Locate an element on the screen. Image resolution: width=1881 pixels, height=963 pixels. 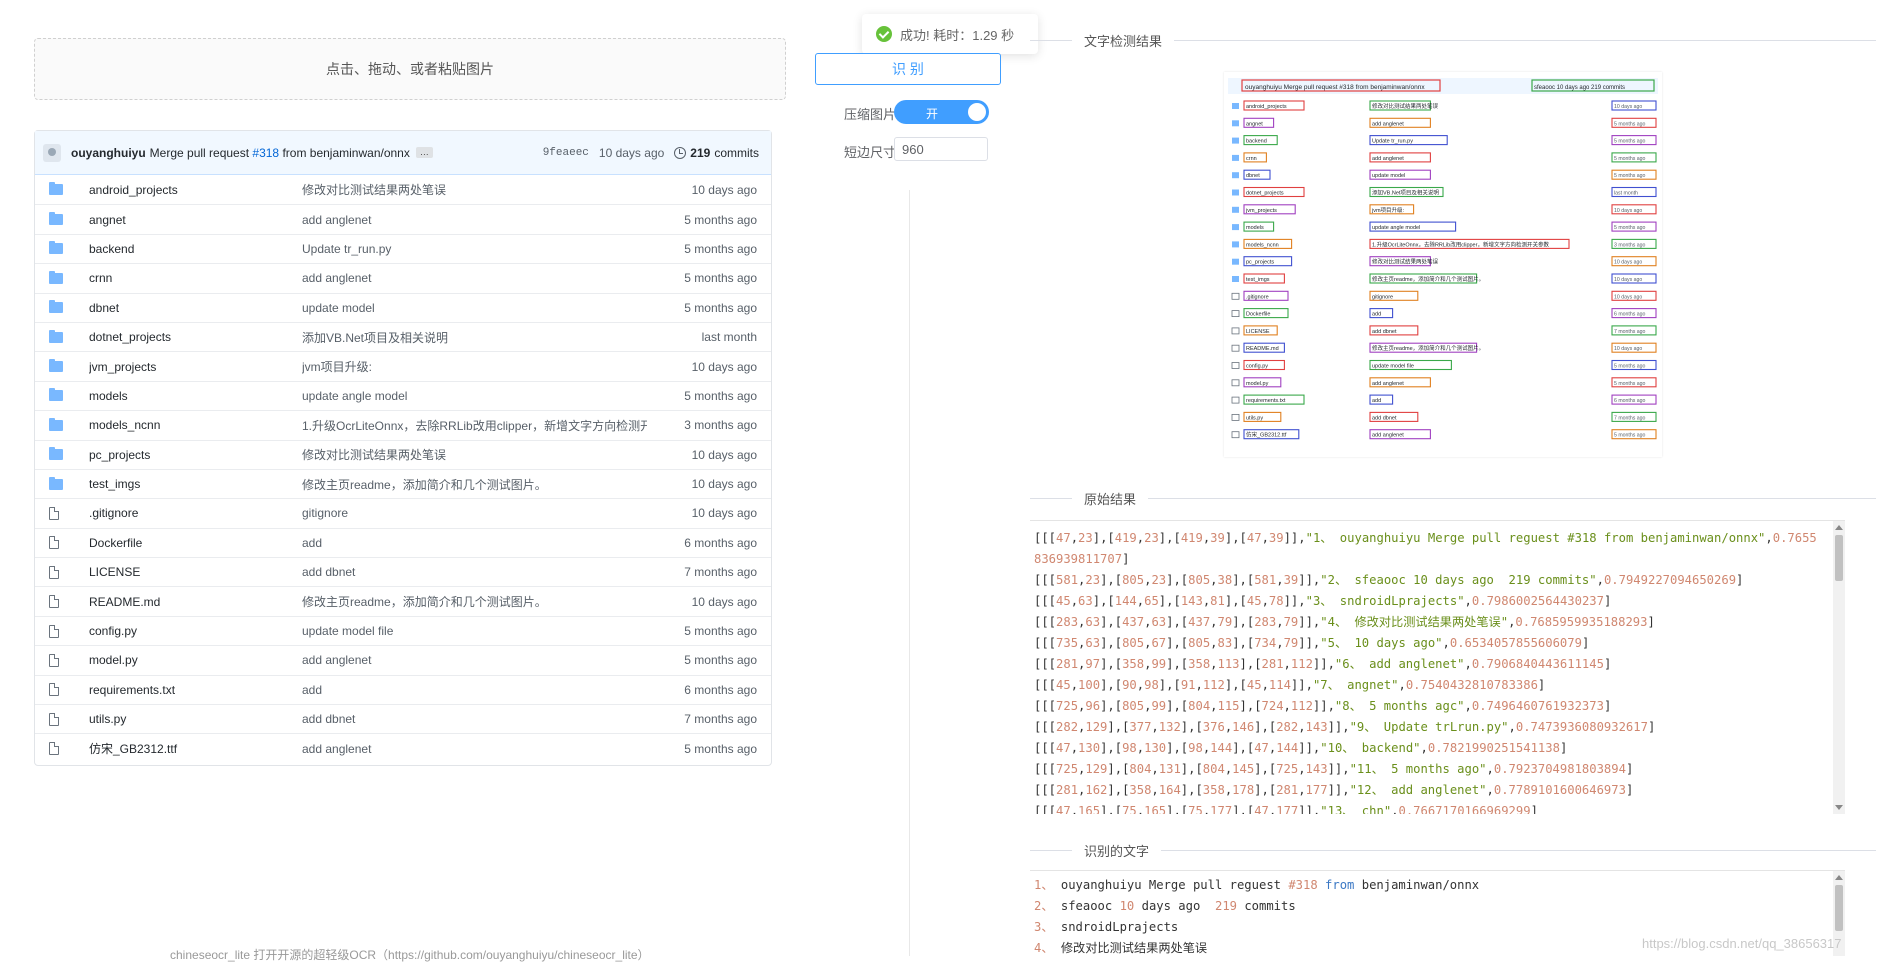
file-name-link: models is located at coordinates (195, 396).